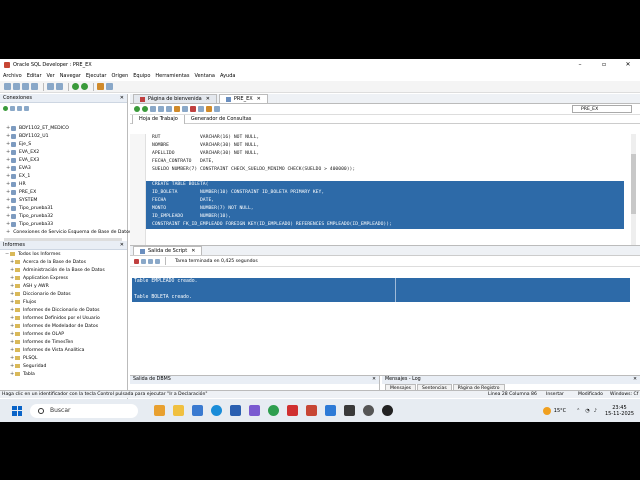  I want to click on history-icon, so click(217, 109).